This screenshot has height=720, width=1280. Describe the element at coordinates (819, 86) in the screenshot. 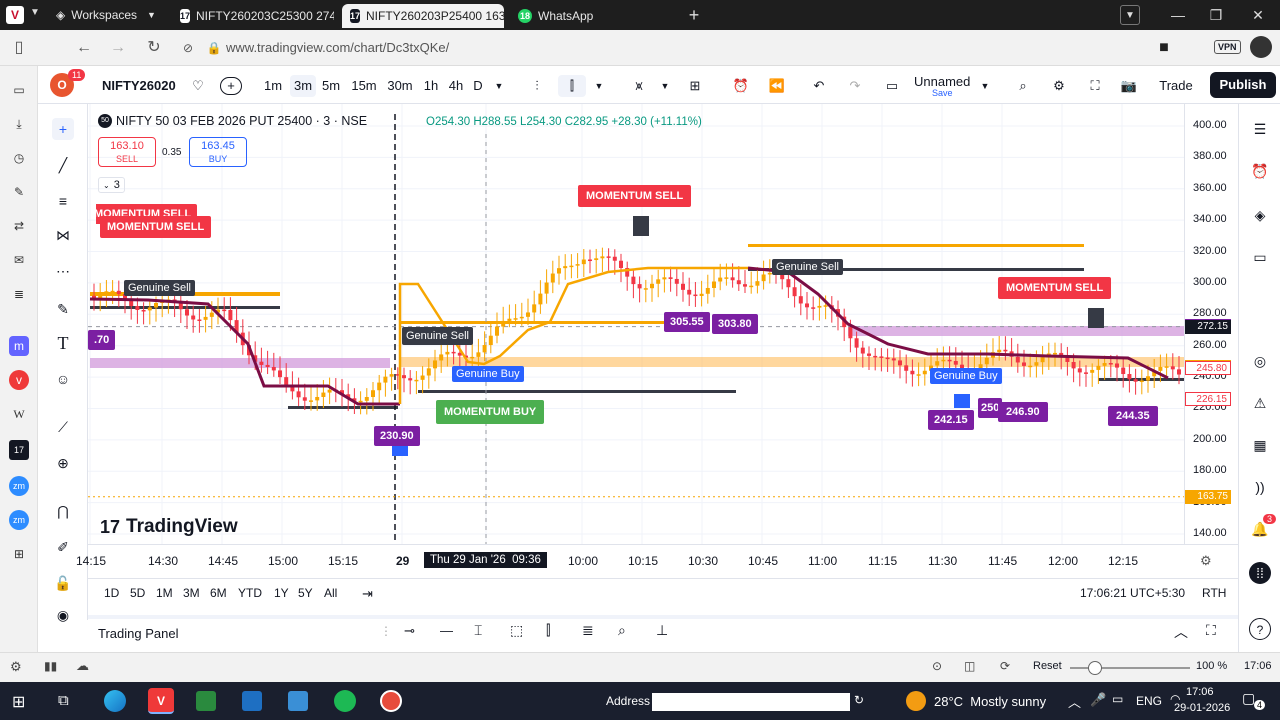

I see `undo-icon: ↶` at that location.